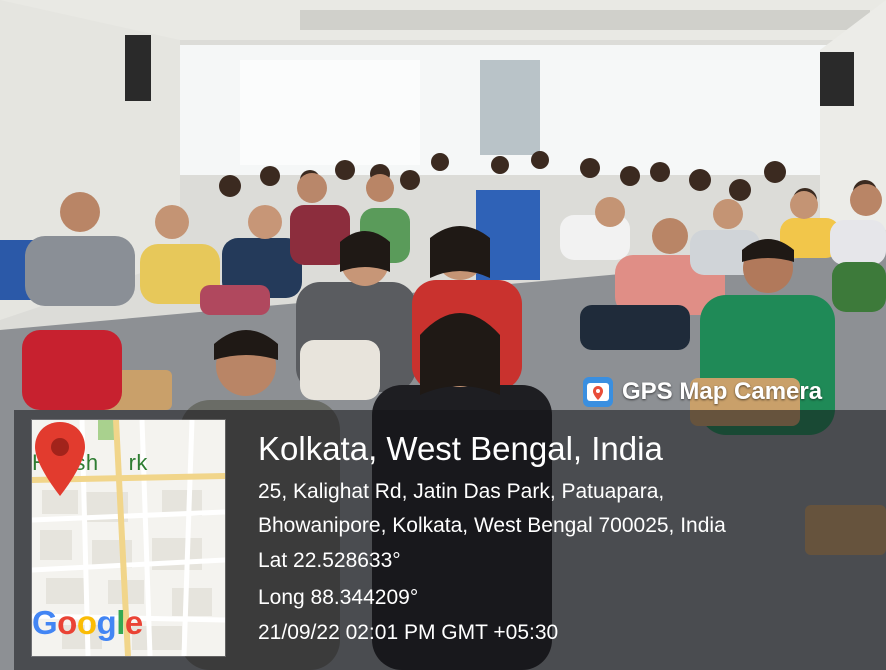 The height and width of the screenshot is (670, 886). I want to click on gps-map-camera-badge: GPS Map Camera, so click(702, 392).